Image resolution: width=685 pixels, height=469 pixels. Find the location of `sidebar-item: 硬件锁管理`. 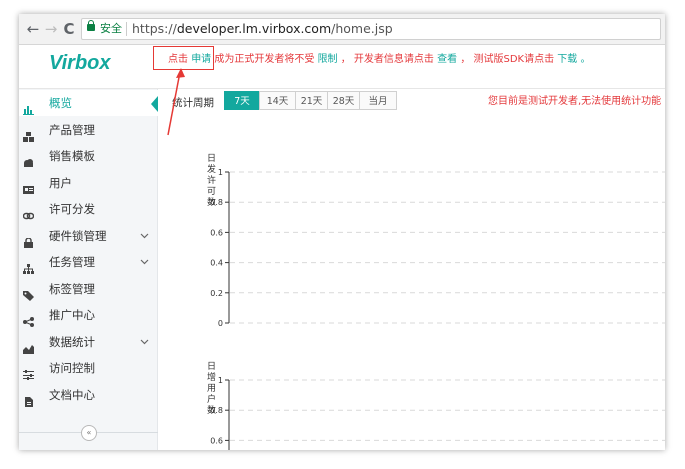

sidebar-item: 硬件锁管理 is located at coordinates (88, 236).